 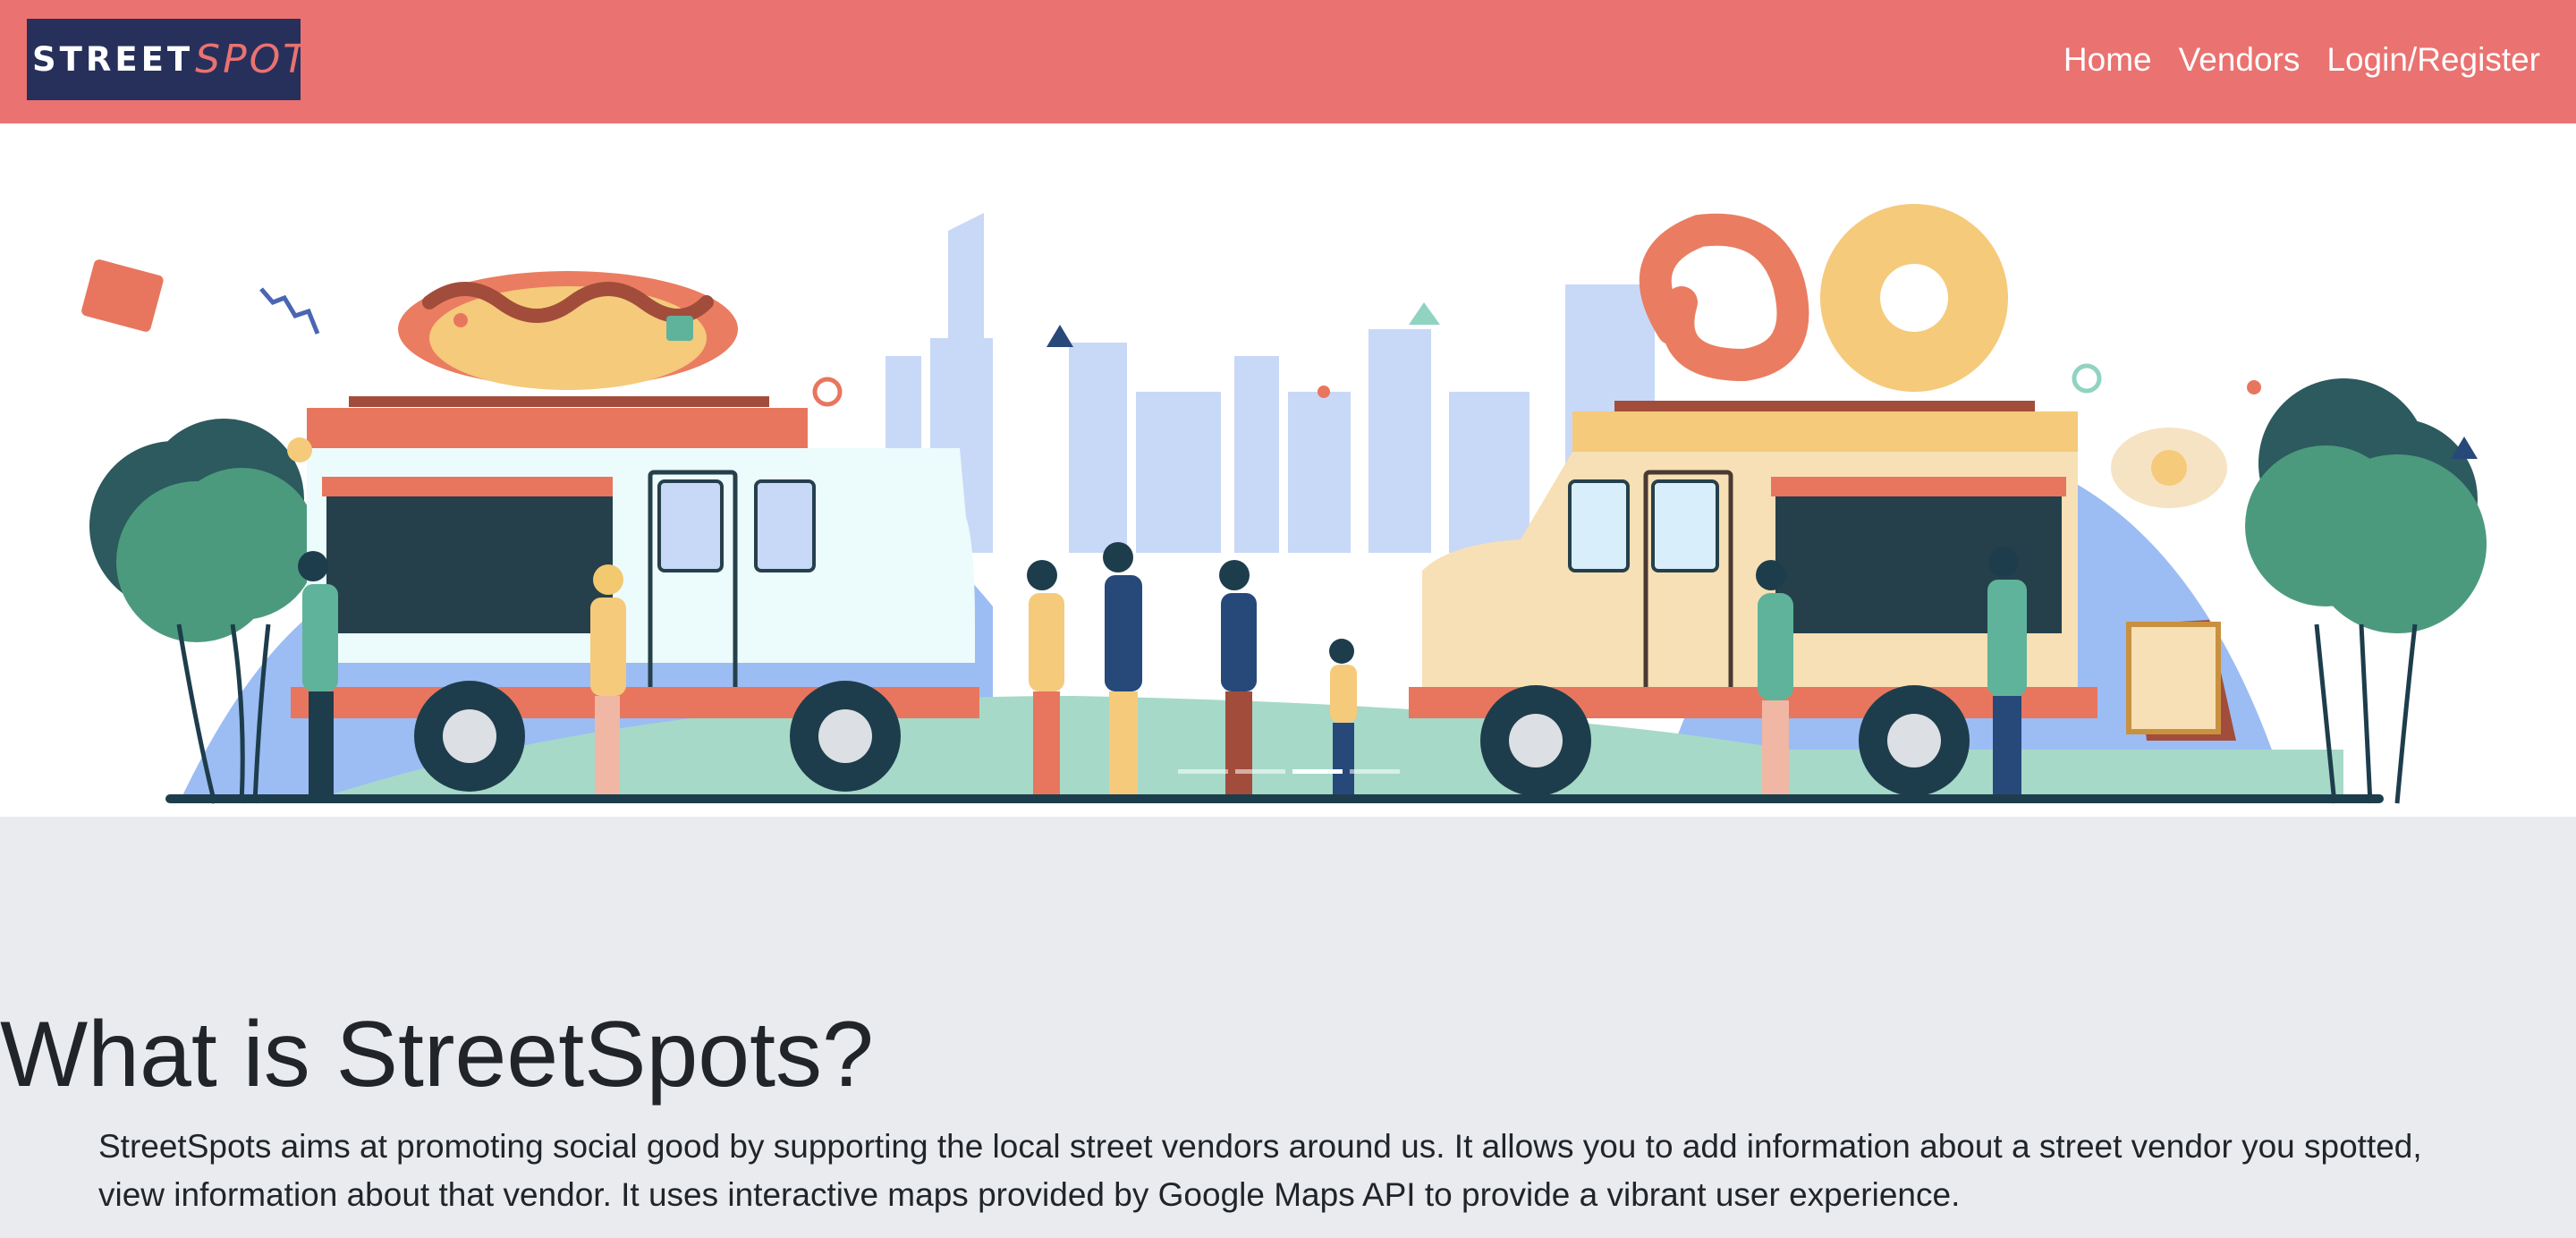 I want to click on about-title: What is StreetSpots?, so click(x=437, y=1055).